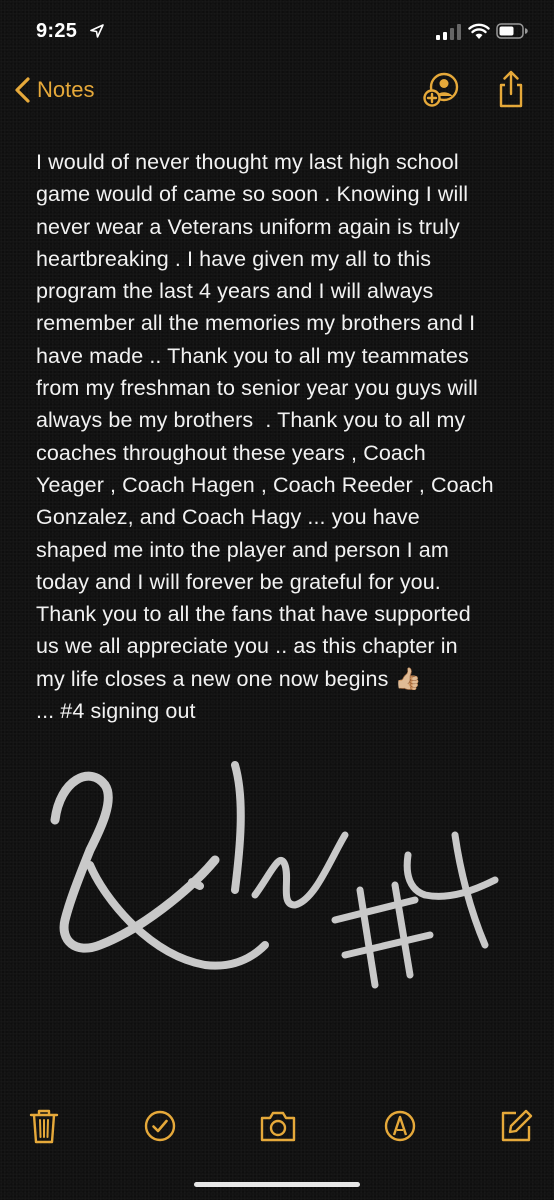  What do you see at coordinates (516, 1126) in the screenshot?
I see `compose-icon` at bounding box center [516, 1126].